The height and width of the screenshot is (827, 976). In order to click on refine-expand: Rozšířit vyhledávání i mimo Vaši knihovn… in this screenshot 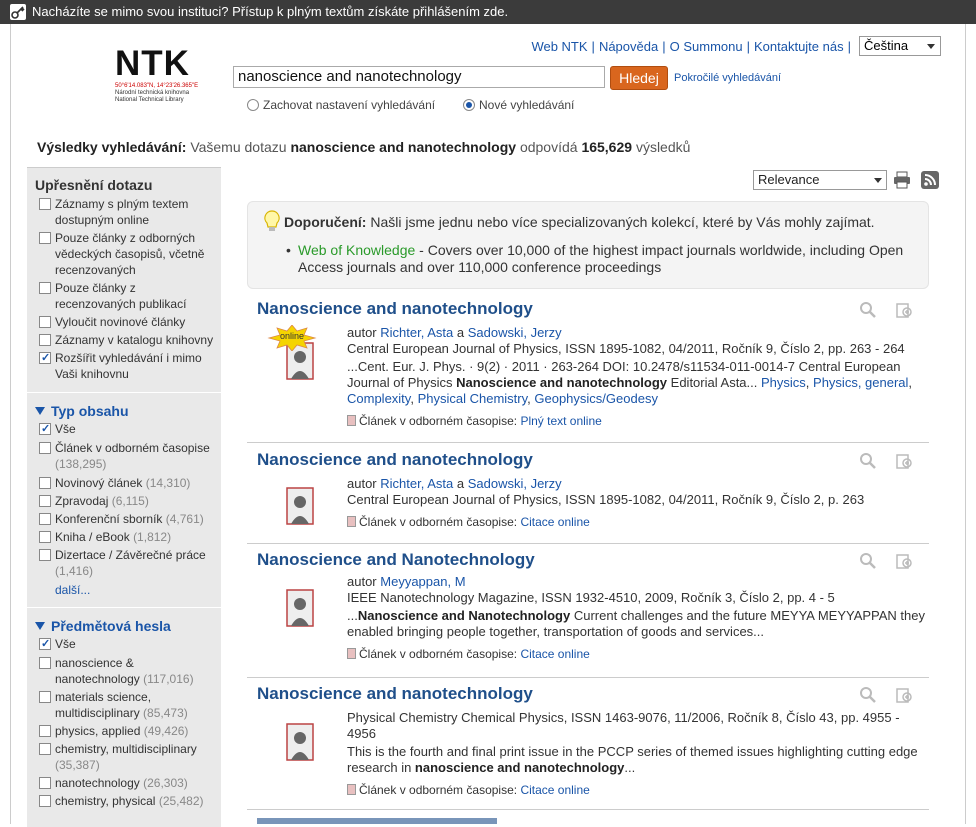, I will do `click(124, 366)`.